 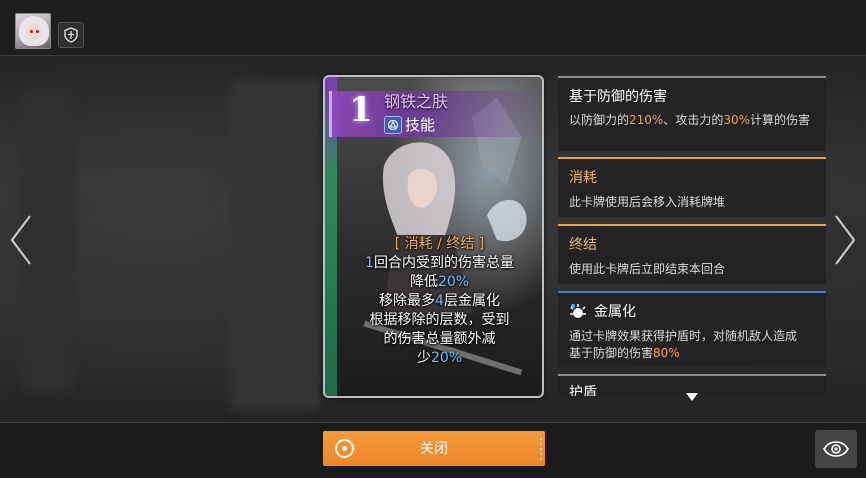 What do you see at coordinates (692, 187) in the screenshot?
I see `keyword-exhaust: 消耗 此卡牌使用后会移入消耗牌堆` at bounding box center [692, 187].